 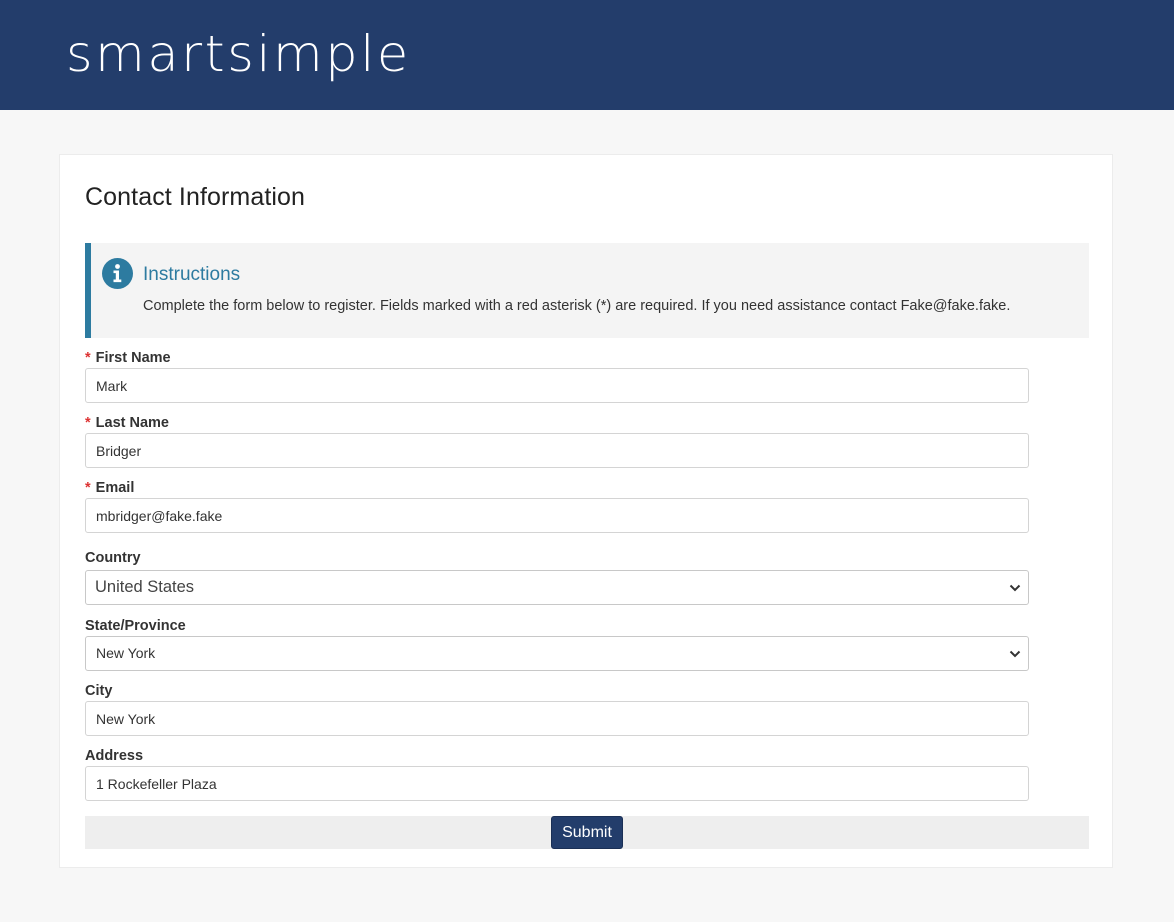 I want to click on top-header-bar: smartsimple, so click(x=587, y=55).